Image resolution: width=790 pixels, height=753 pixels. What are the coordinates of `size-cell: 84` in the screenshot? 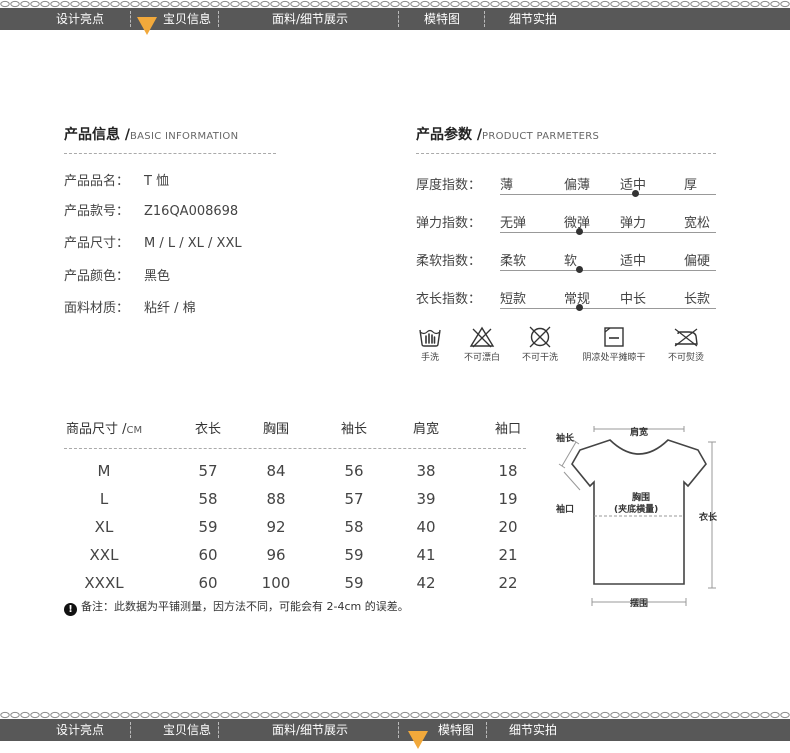 It's located at (276, 471).